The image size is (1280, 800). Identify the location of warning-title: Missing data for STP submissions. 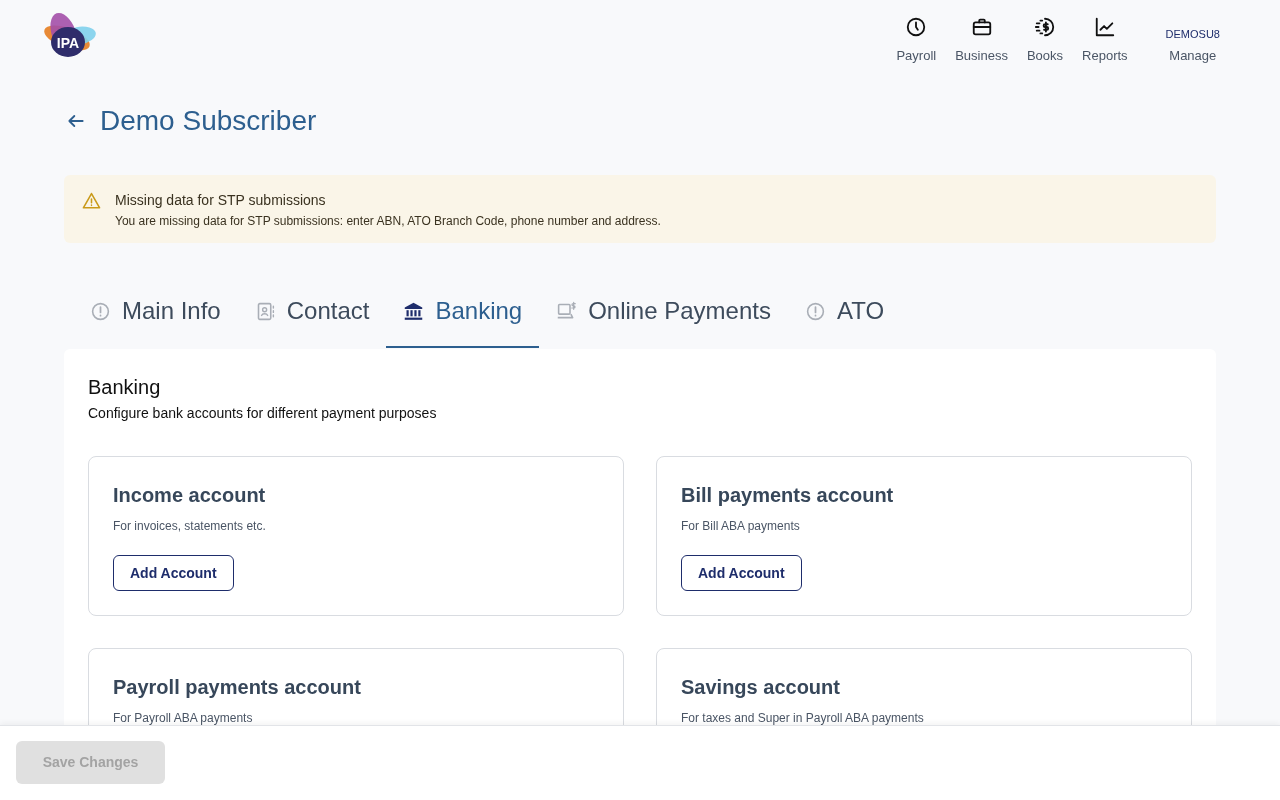
(221, 200).